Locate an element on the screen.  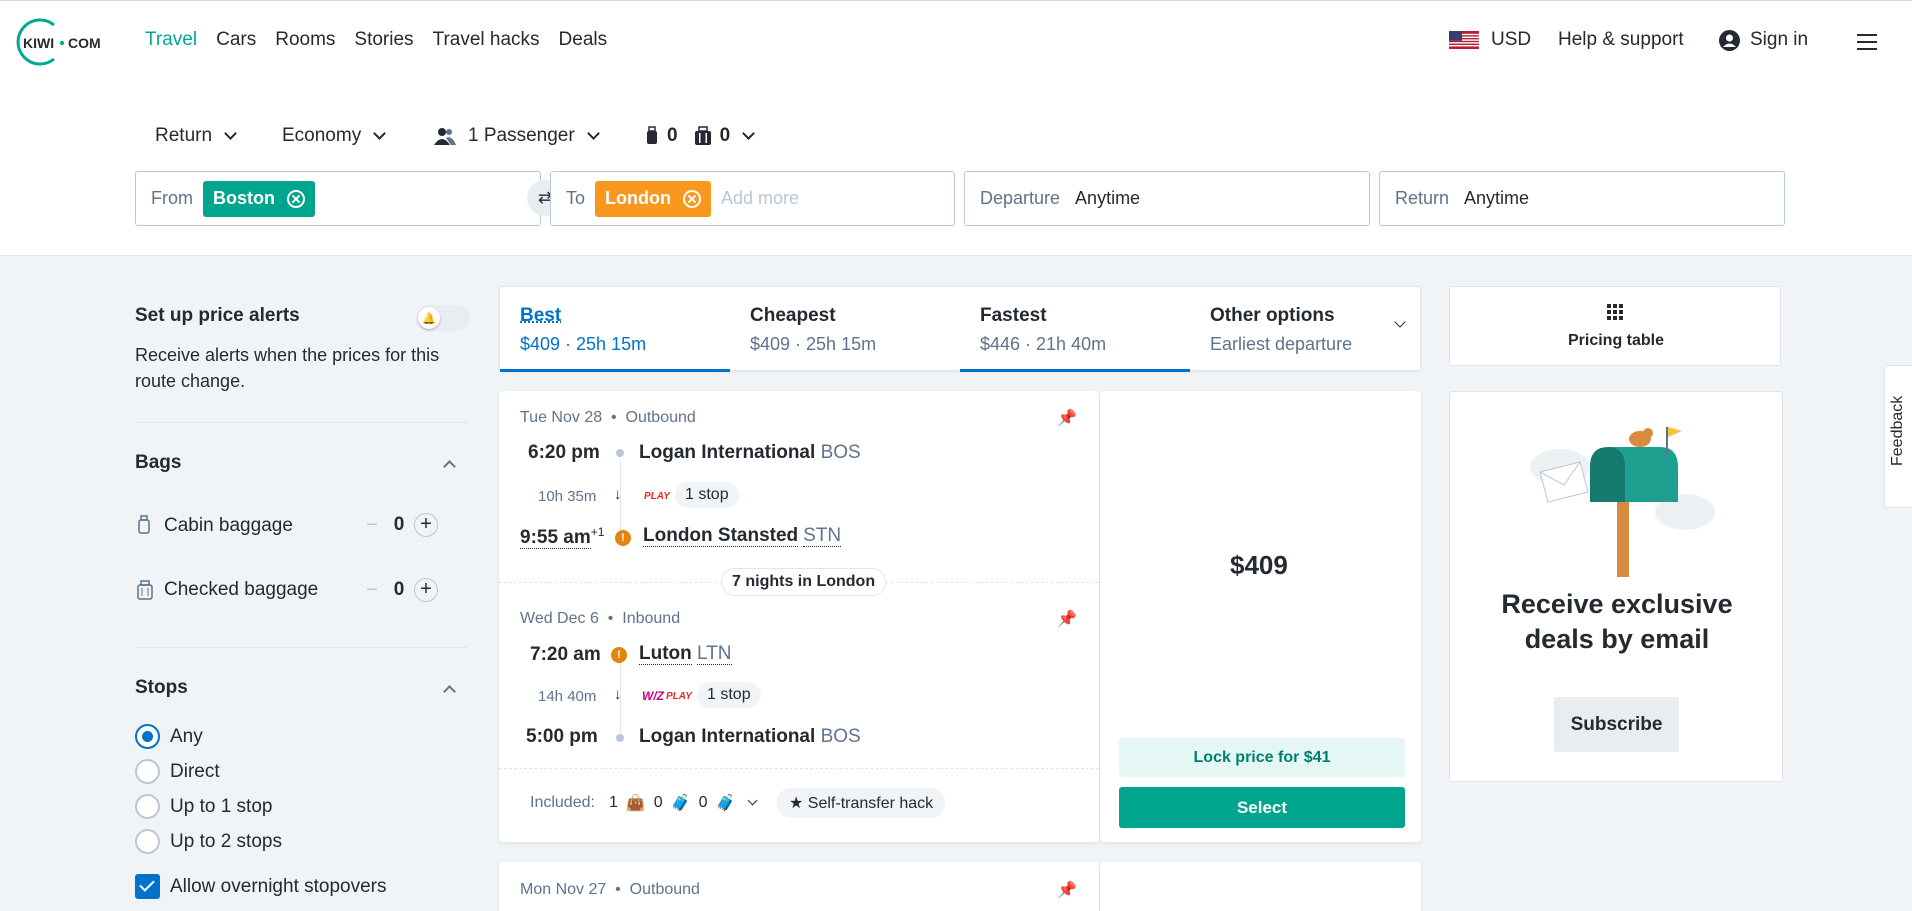
outbound-stops-badge: 1 stop is located at coordinates (707, 495).